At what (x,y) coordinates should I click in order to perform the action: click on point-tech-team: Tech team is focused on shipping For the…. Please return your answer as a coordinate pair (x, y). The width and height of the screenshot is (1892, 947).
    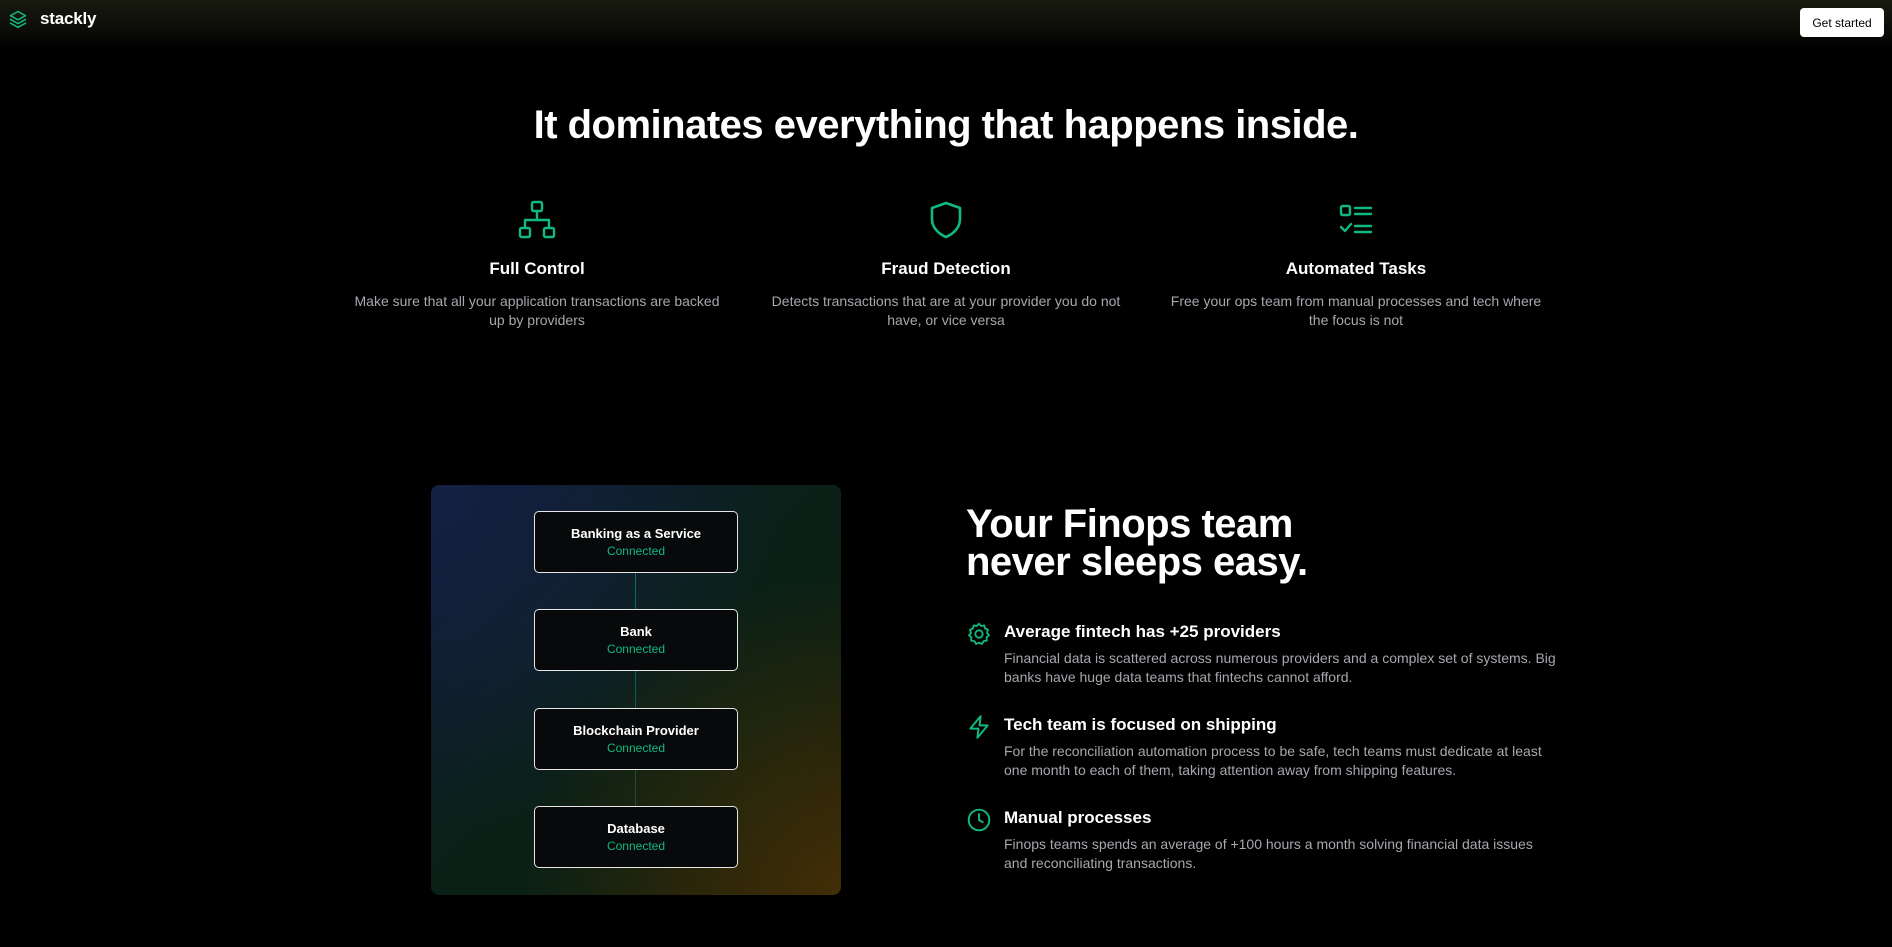
    Looking at the image, I should click on (1261, 747).